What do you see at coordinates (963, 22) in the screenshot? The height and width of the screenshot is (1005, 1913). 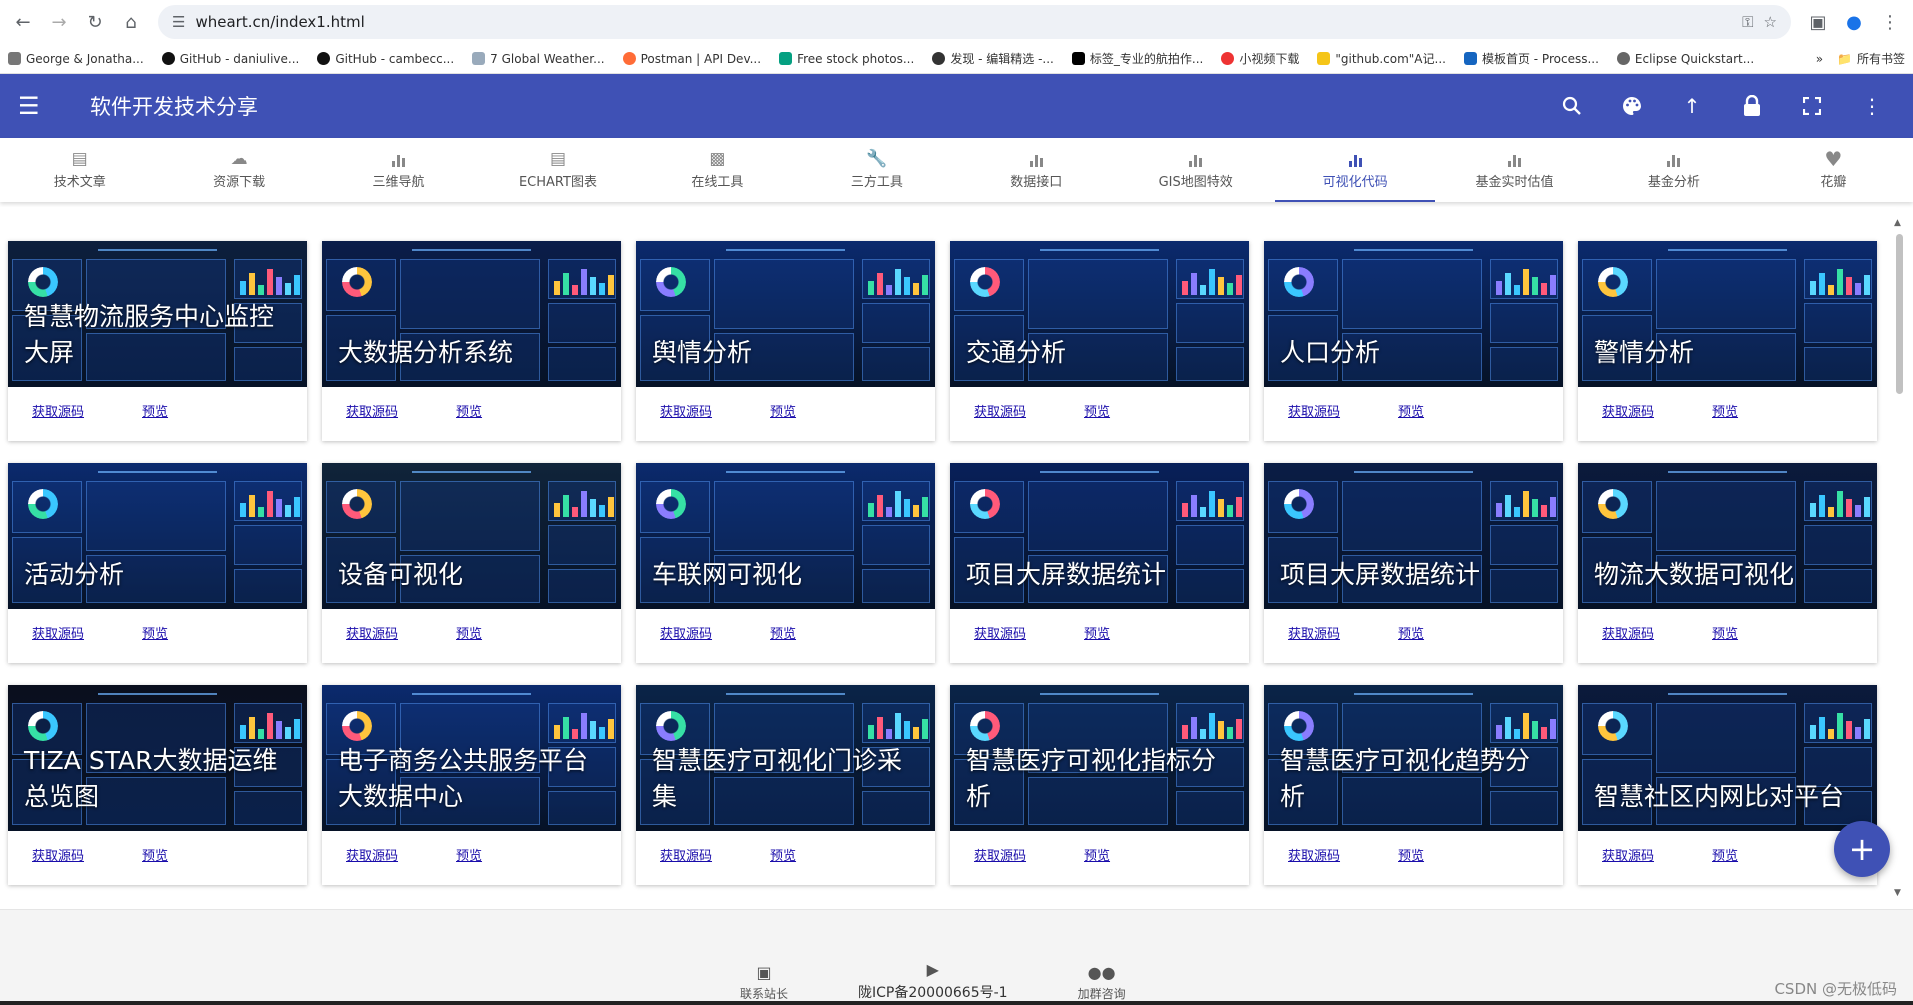 I see `url-text: wheart.cn/index1.html` at bounding box center [963, 22].